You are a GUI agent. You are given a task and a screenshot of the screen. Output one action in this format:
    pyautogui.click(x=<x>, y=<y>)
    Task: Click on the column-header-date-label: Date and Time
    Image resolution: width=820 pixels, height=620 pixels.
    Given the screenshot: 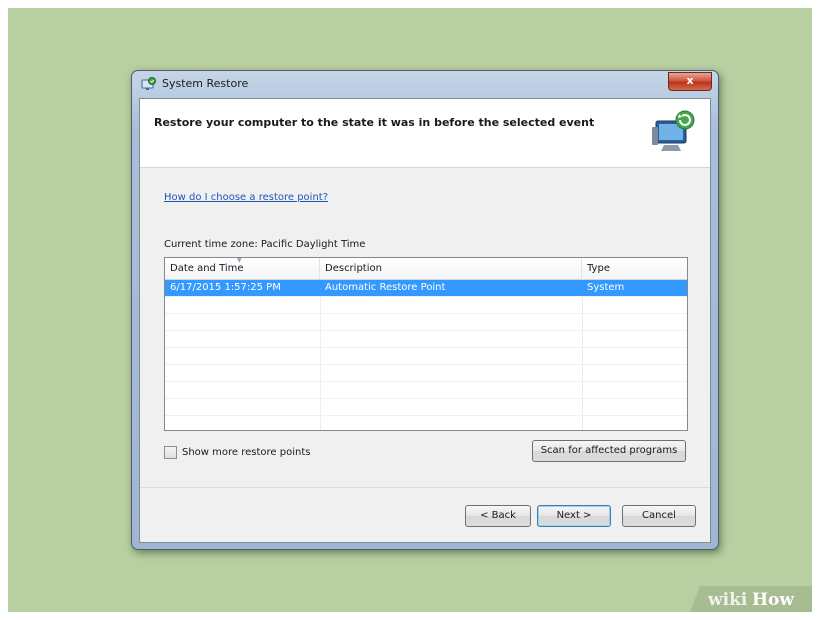 What is the action you would take?
    pyautogui.click(x=207, y=268)
    